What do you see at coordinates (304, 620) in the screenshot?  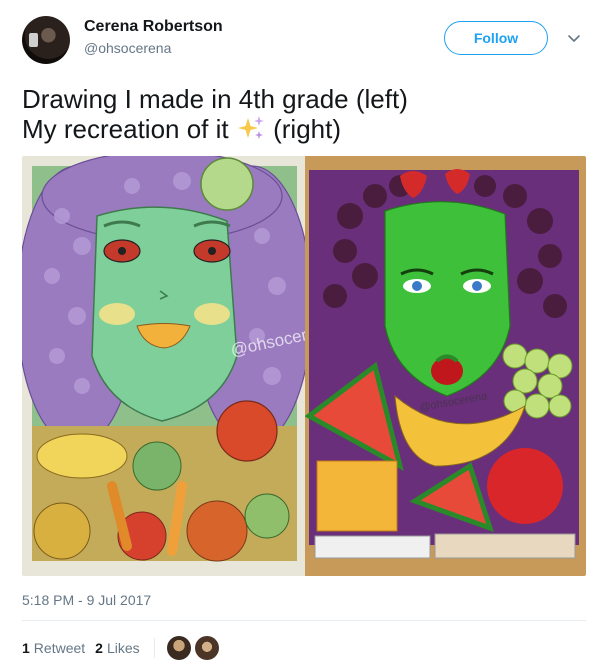 I see `stats-divider` at bounding box center [304, 620].